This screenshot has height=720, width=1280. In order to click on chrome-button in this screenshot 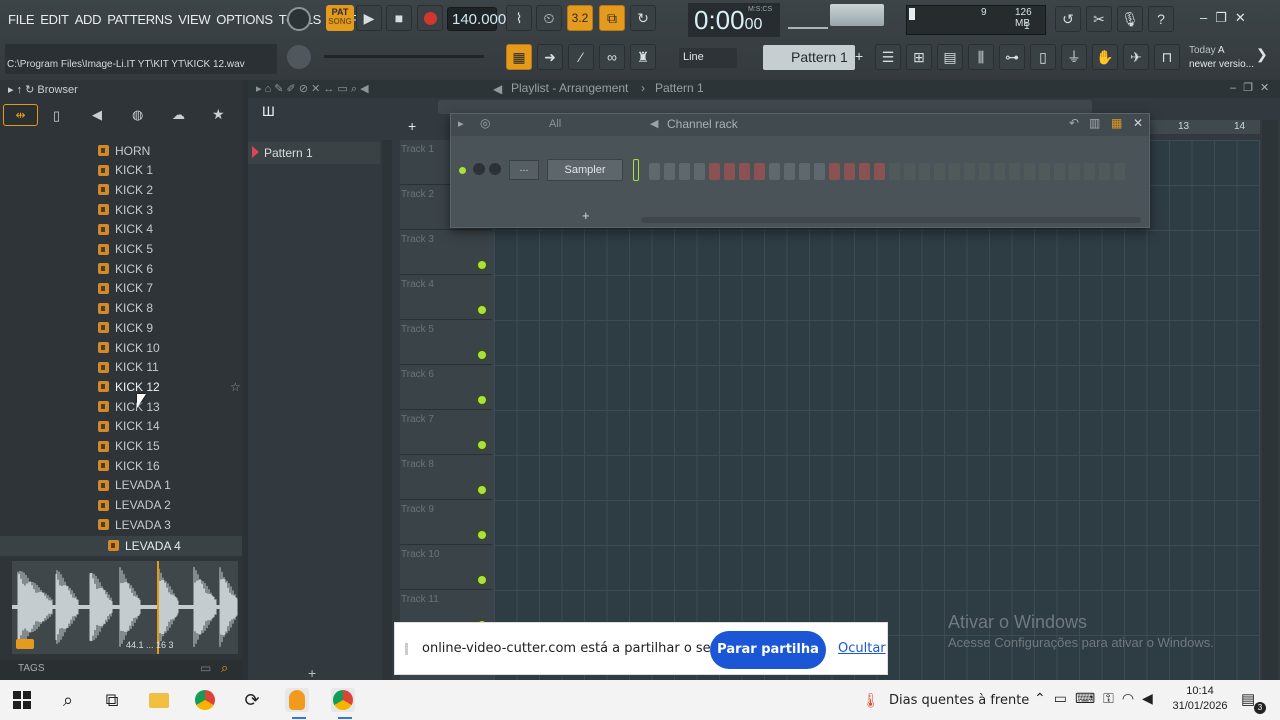, I will do `click(205, 700)`.